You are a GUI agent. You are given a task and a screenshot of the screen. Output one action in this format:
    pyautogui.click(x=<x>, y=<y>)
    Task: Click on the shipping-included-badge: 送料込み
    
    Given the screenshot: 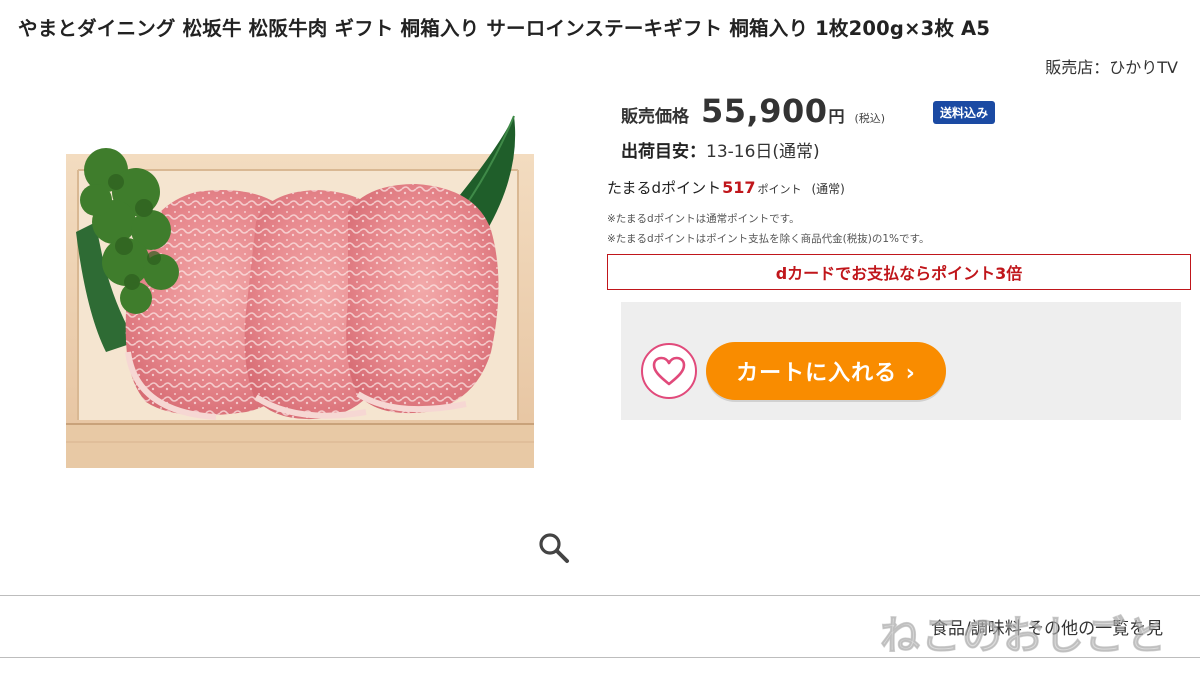 What is the action you would take?
    pyautogui.click(x=964, y=112)
    